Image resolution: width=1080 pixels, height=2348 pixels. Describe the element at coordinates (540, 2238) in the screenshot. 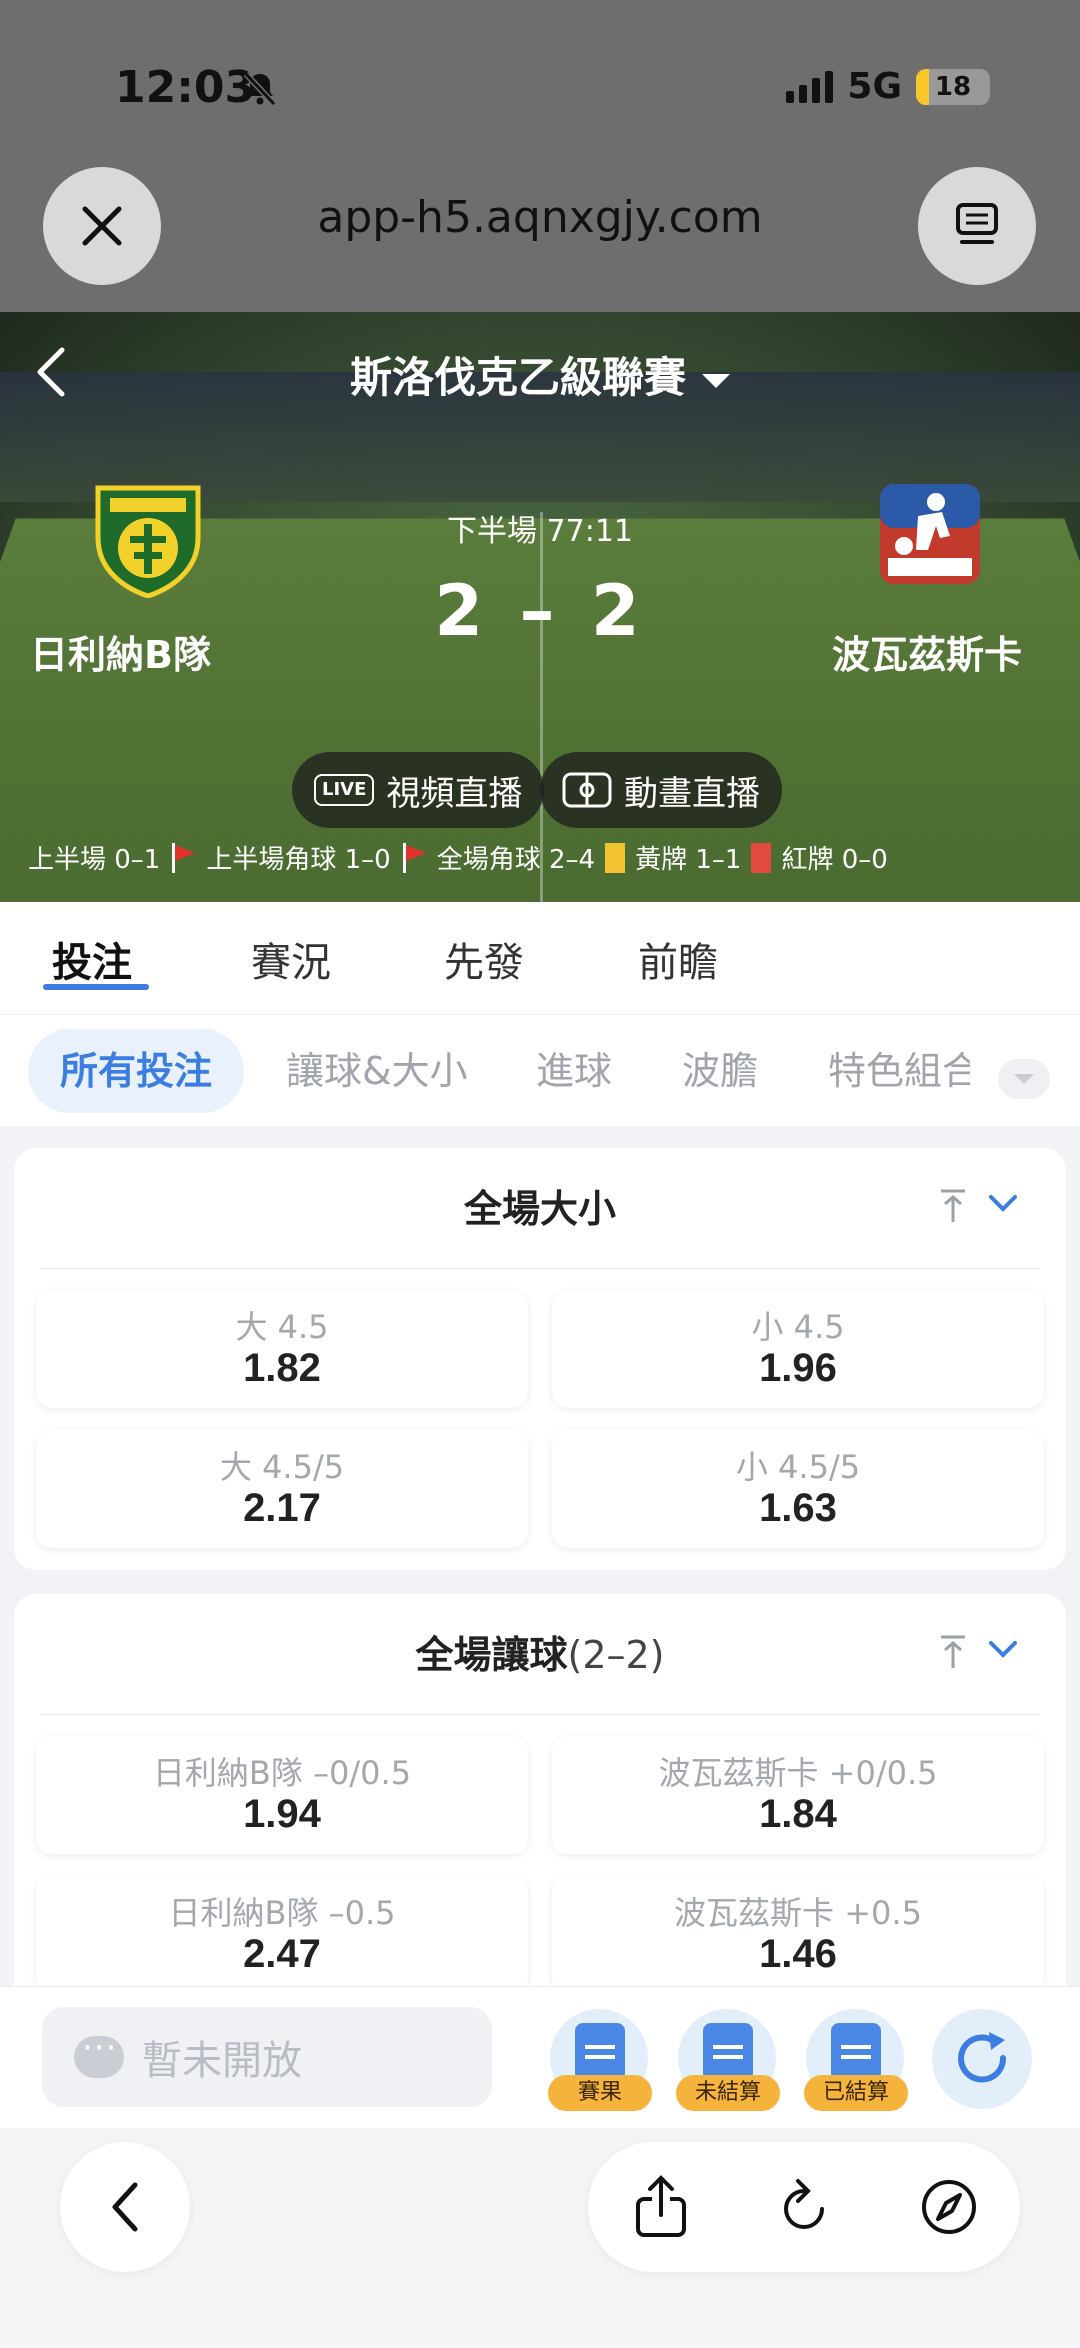

I see `browser-bottom-toolbar` at that location.